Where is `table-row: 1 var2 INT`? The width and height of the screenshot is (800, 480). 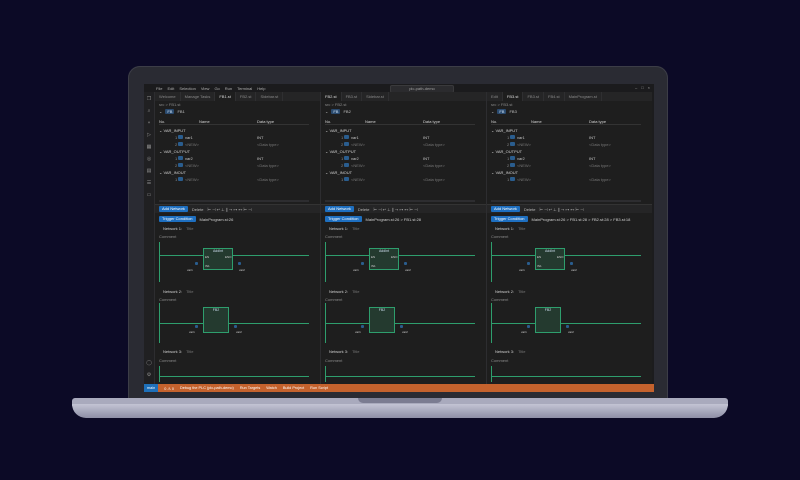
table-row: 1 var2 INT is located at coordinates (400, 158).